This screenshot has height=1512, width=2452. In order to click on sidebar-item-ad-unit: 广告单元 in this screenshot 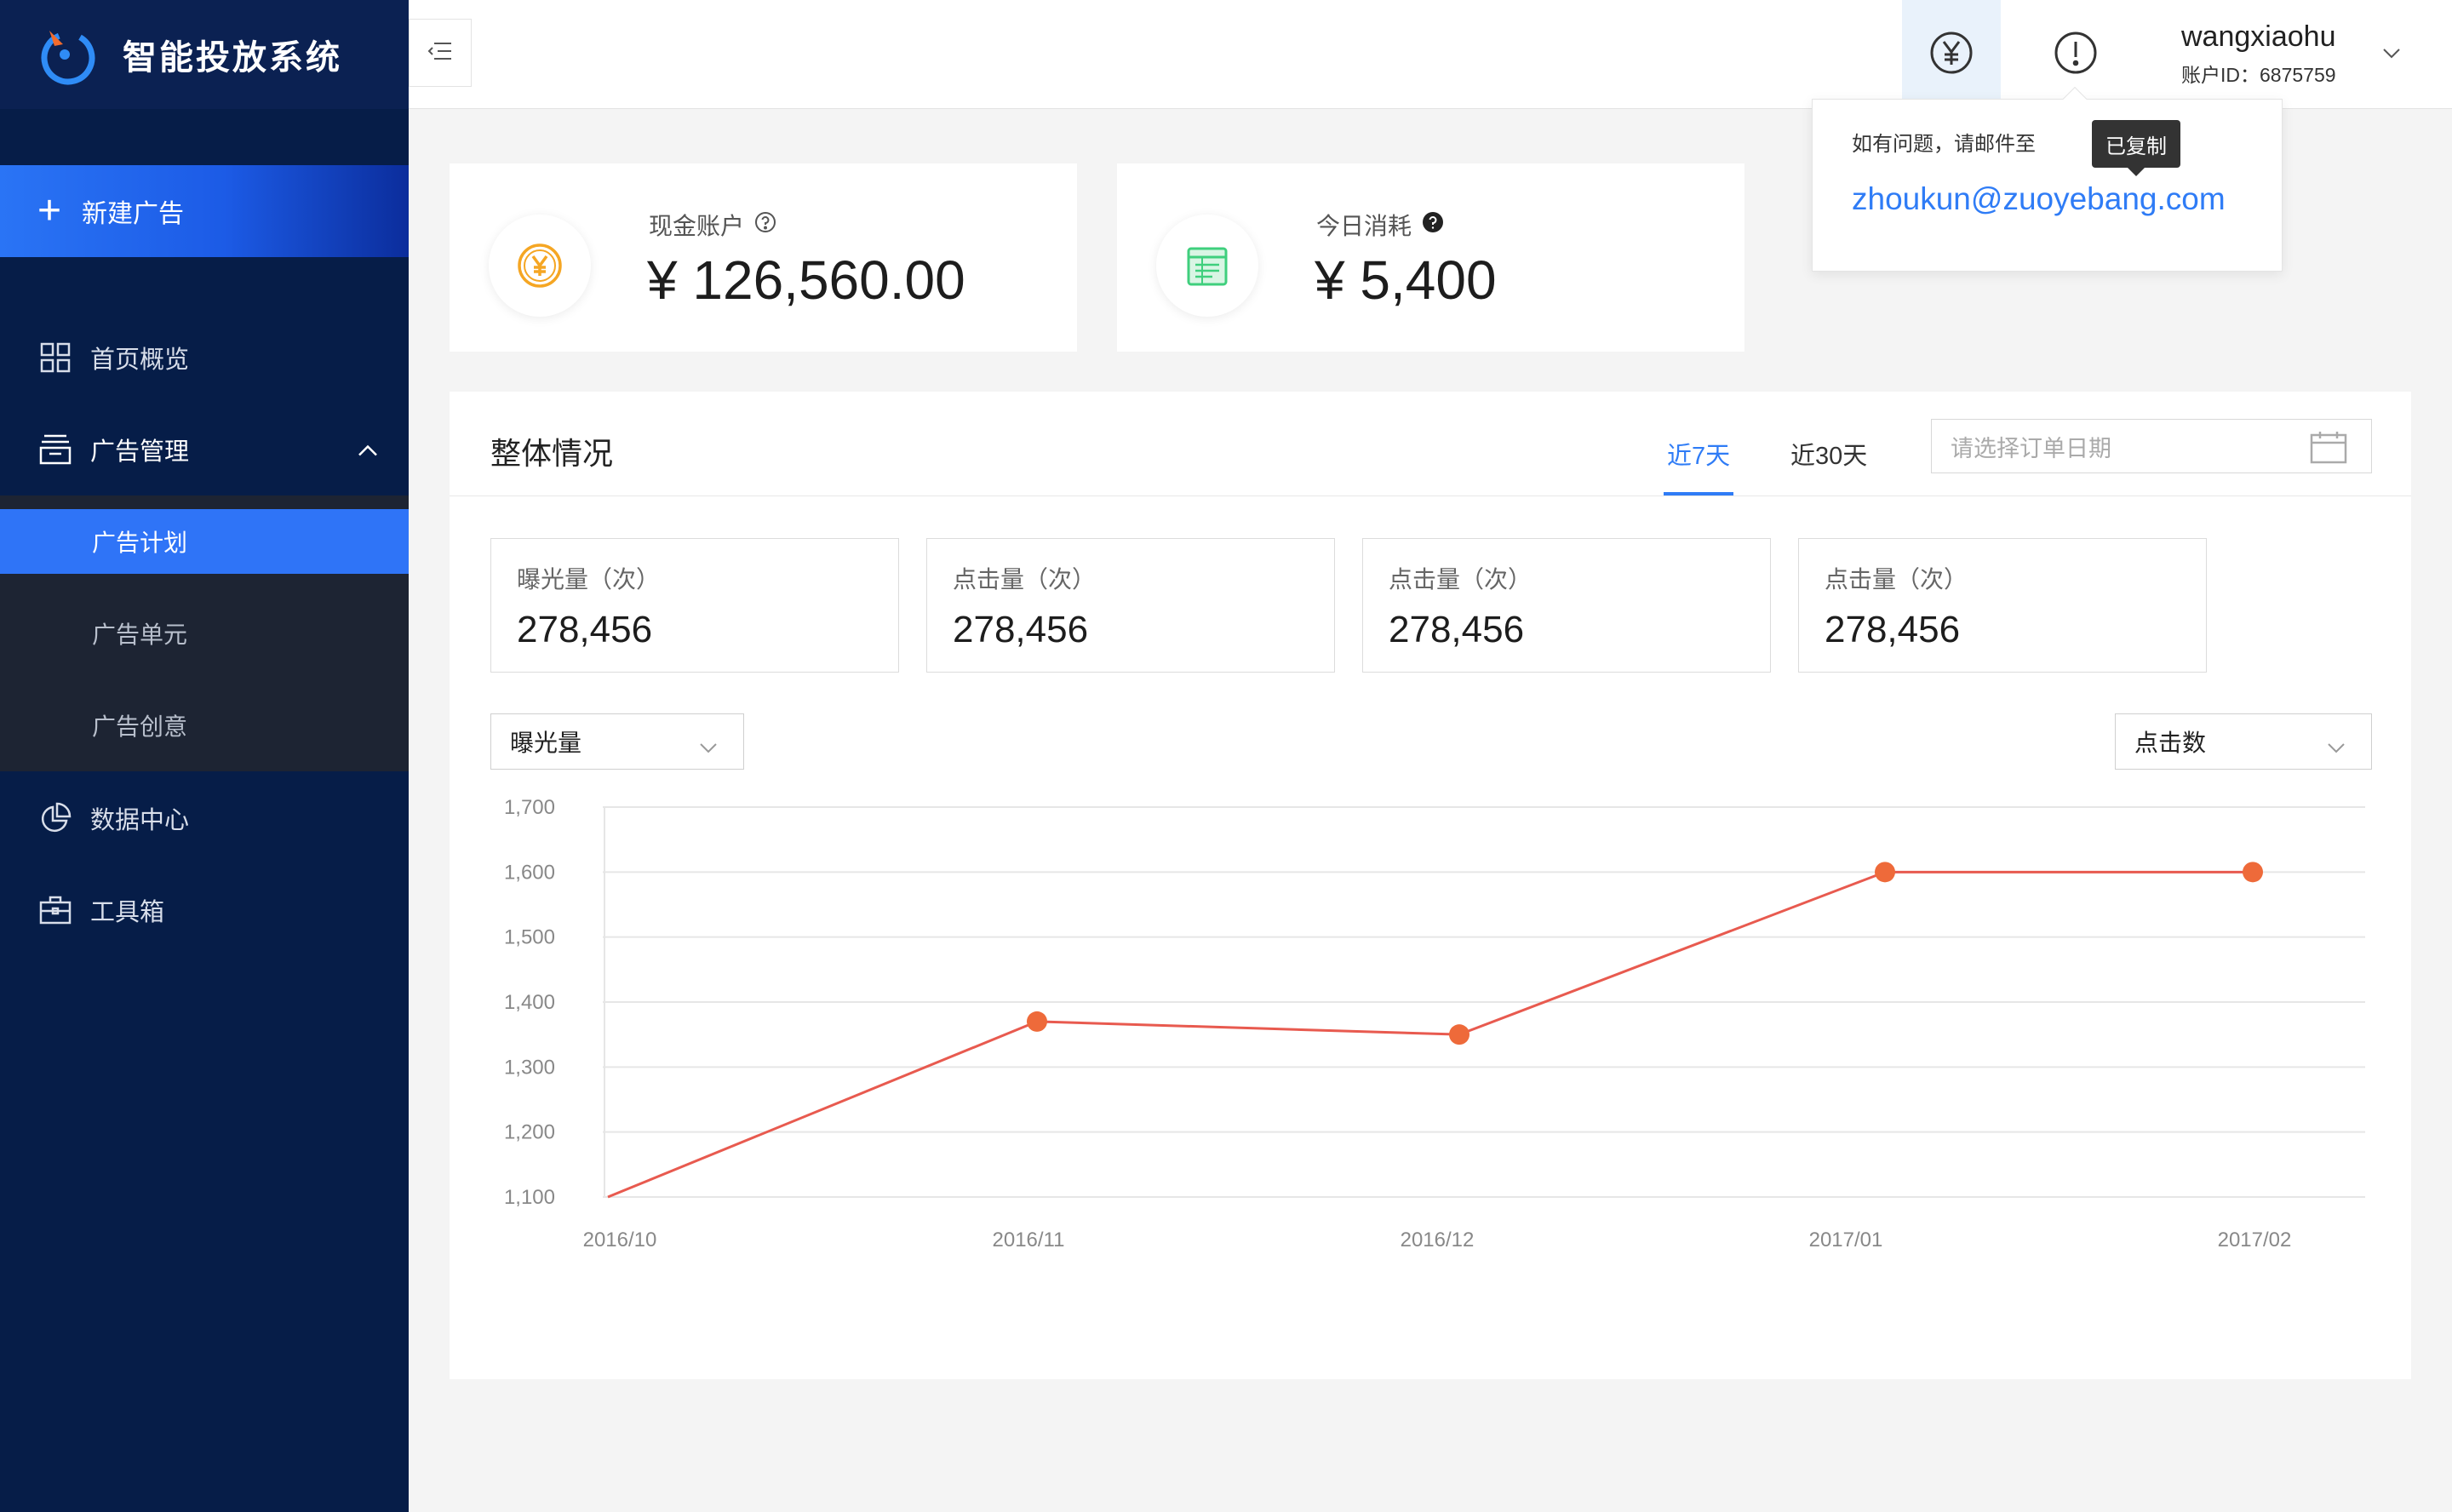, I will do `click(204, 633)`.